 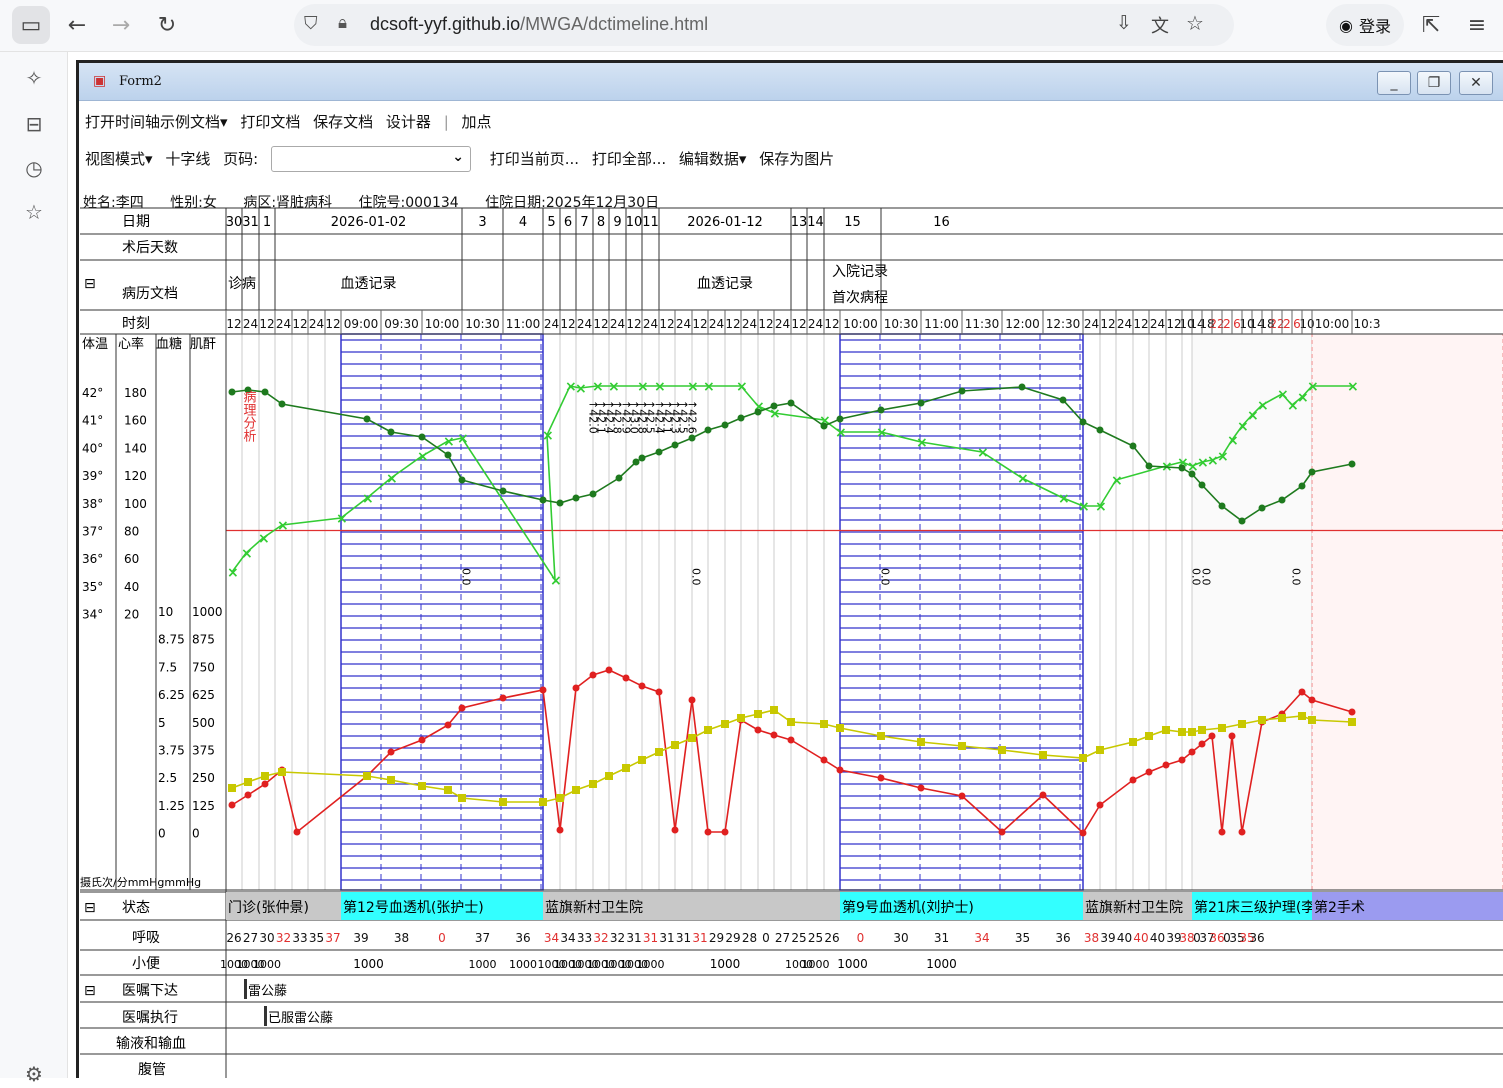 What do you see at coordinates (1134, 908) in the screenshot?
I see `status-text: 蓝旗新村卫生院` at bounding box center [1134, 908].